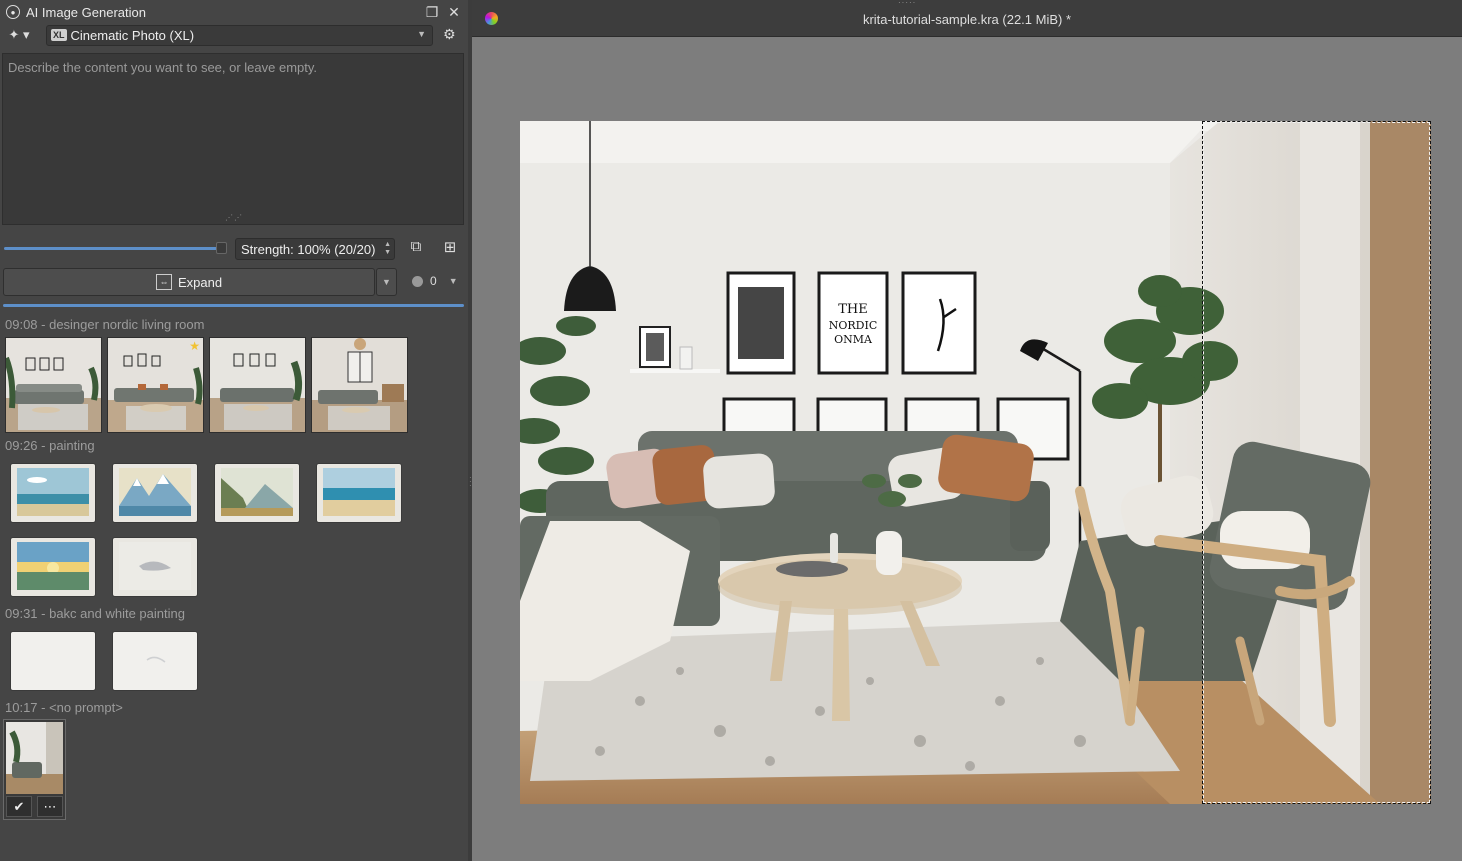  I want to click on queue-indicator: 0 ▼, so click(435, 281).